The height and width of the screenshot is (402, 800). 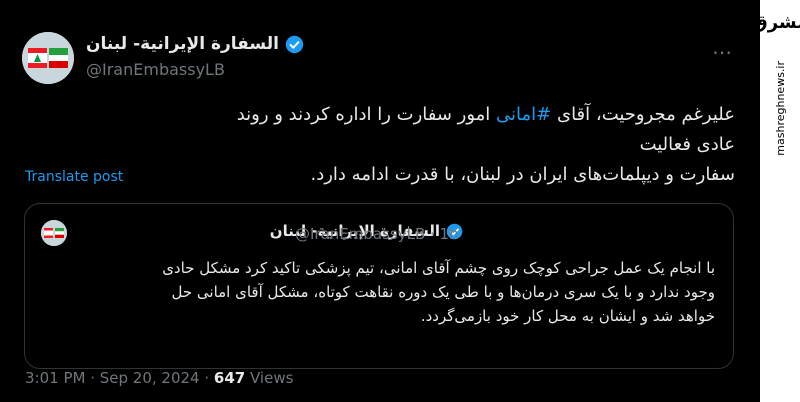 I want to click on post-meta: 3:01 PM · Sep 20, 2024 · 647 Views, so click(x=159, y=378).